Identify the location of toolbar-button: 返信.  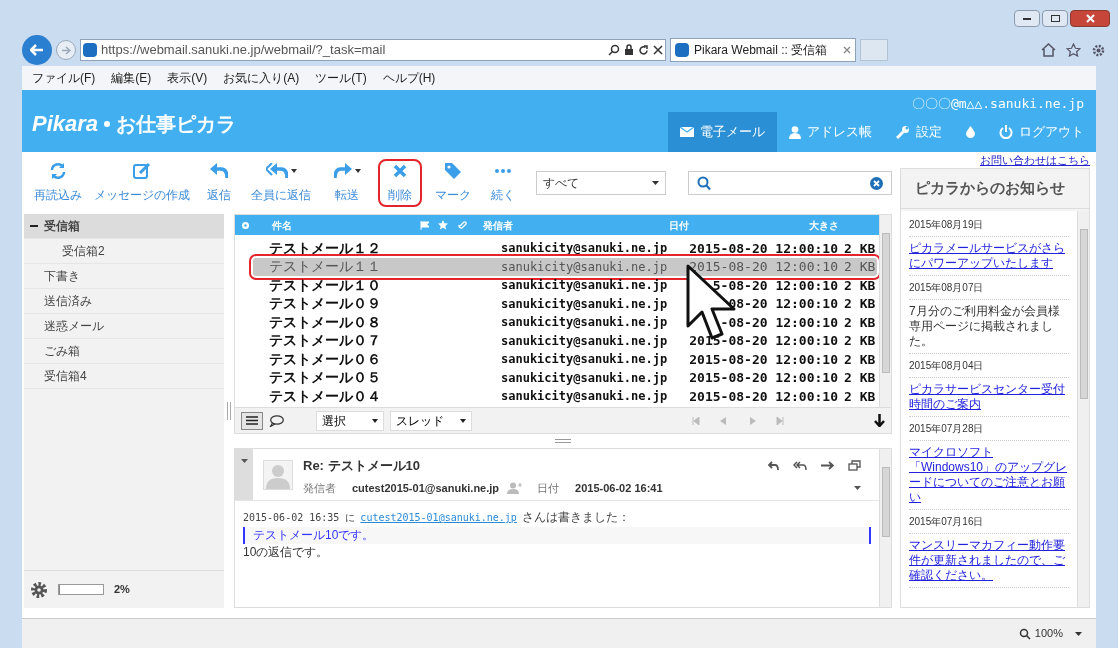
(219, 183).